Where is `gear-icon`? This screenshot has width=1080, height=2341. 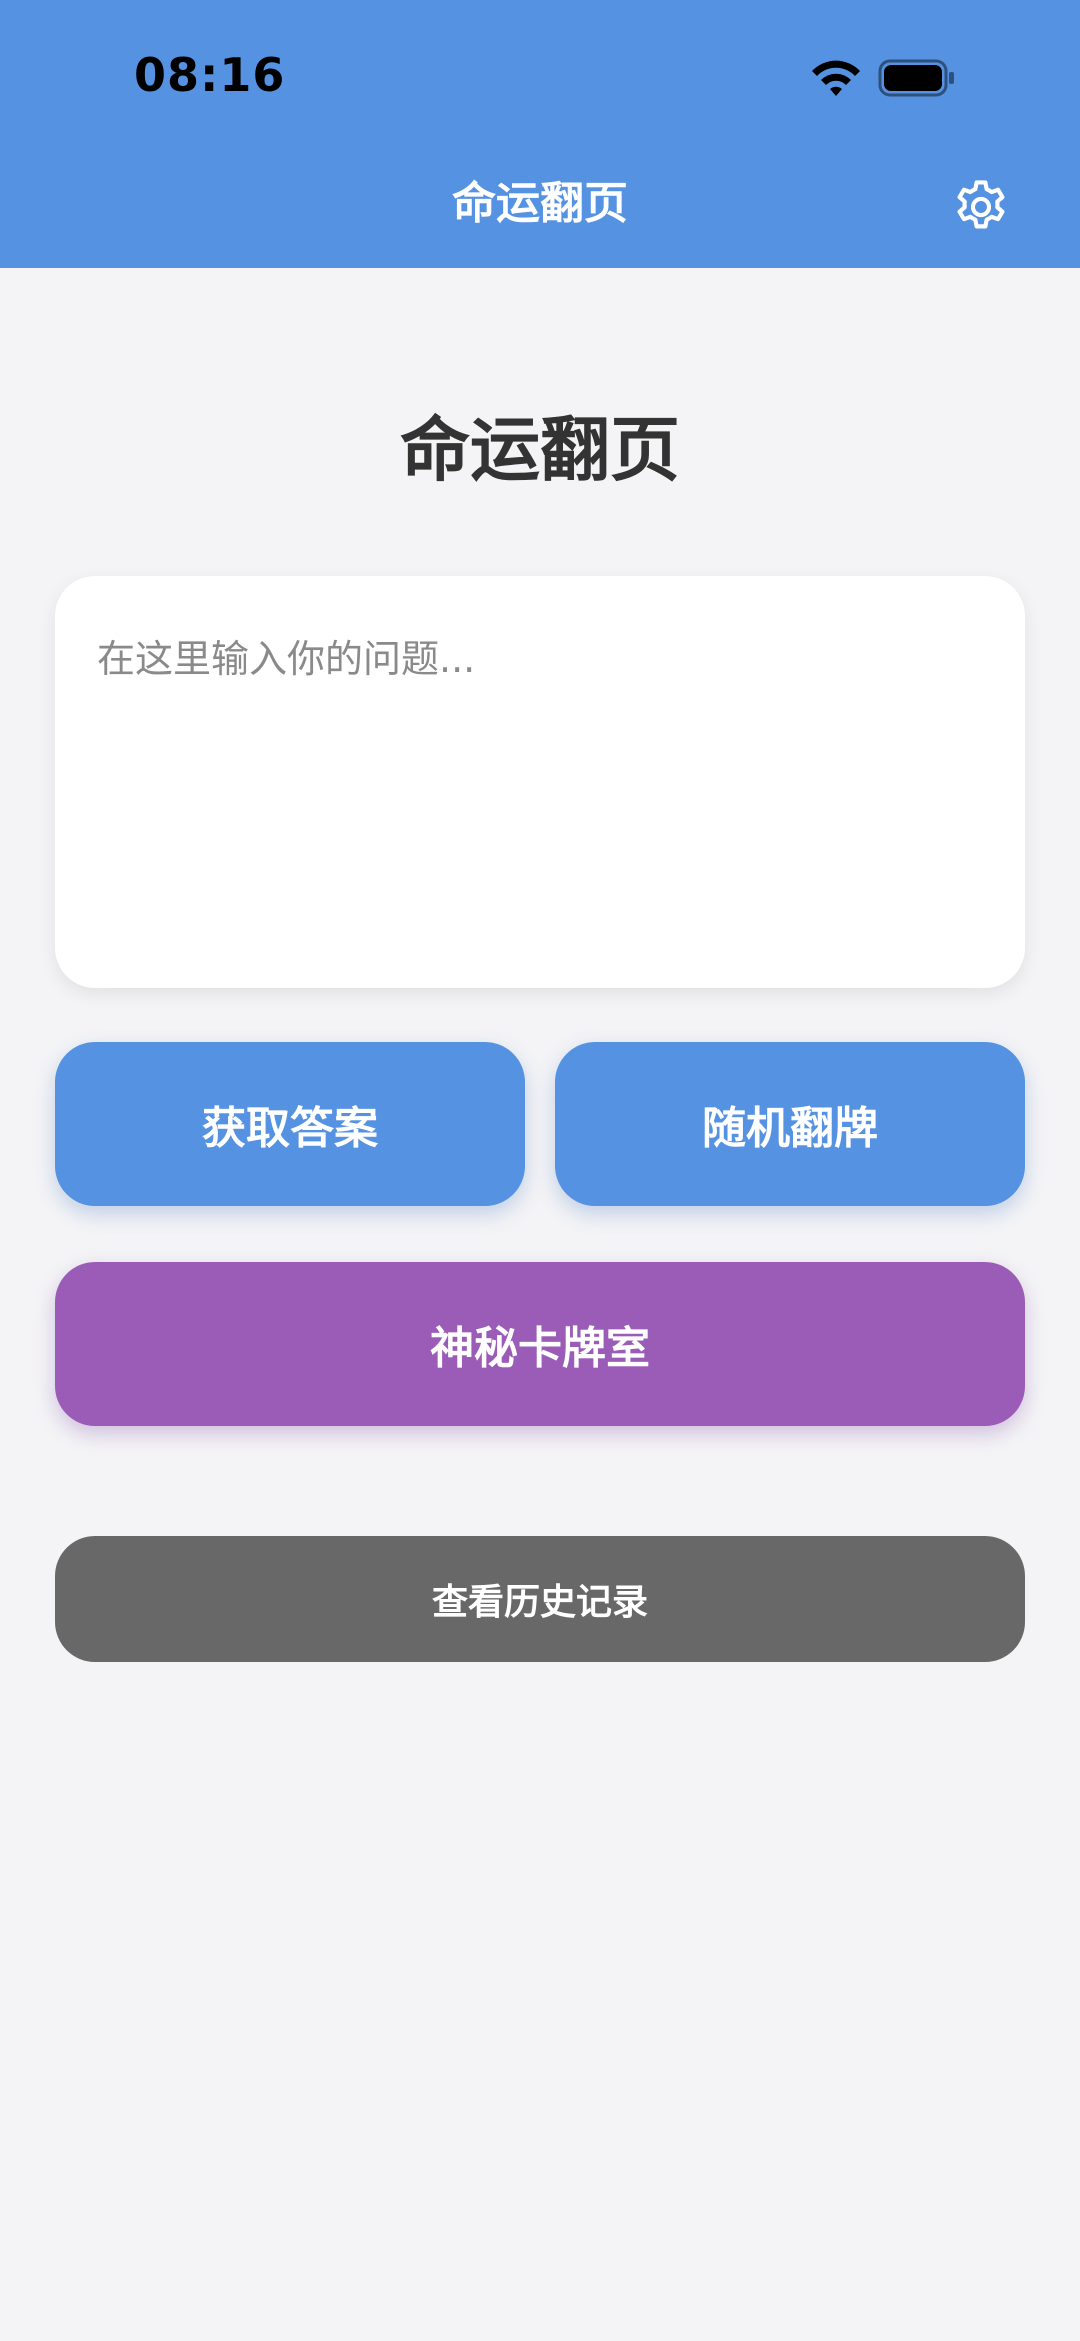 gear-icon is located at coordinates (981, 207).